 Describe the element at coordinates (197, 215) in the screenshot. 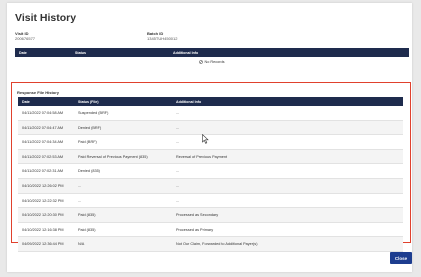

I see `row-additional-info: Processed as Secondary` at that location.